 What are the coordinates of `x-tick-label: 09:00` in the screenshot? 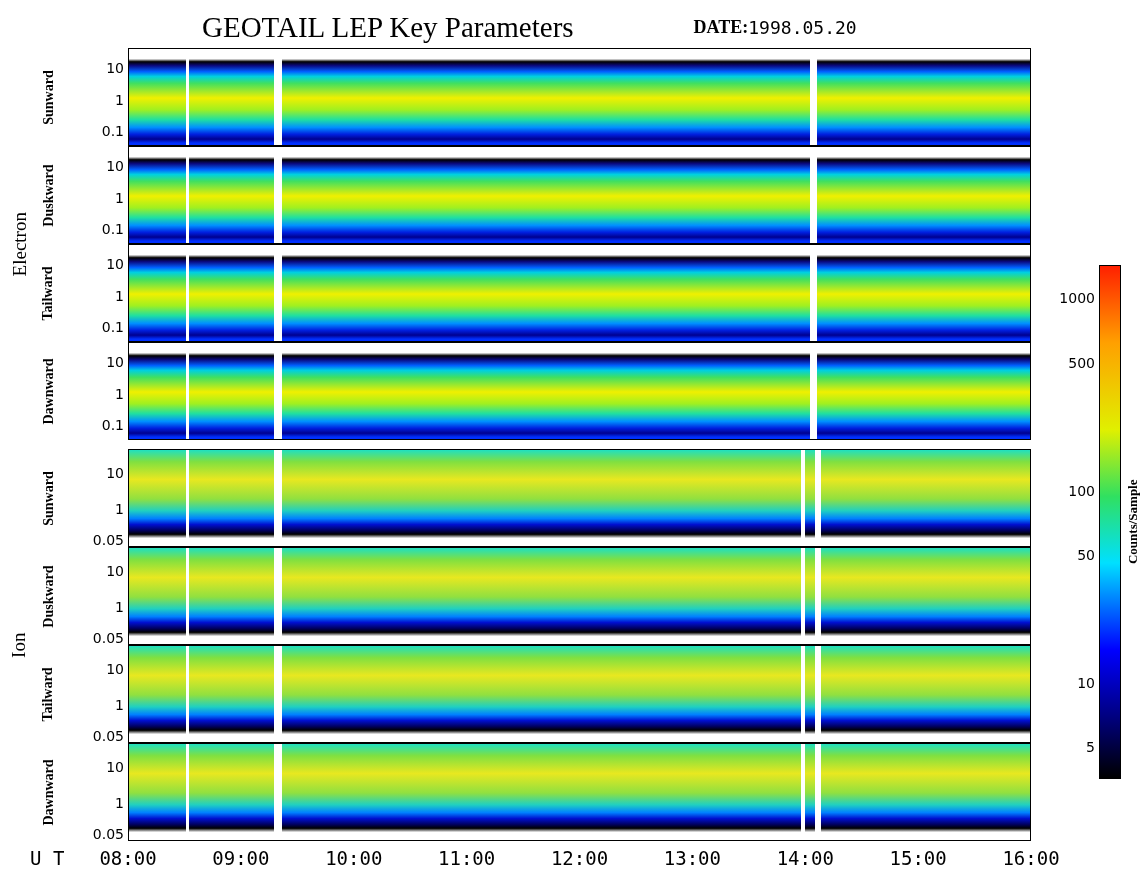 It's located at (241, 858).